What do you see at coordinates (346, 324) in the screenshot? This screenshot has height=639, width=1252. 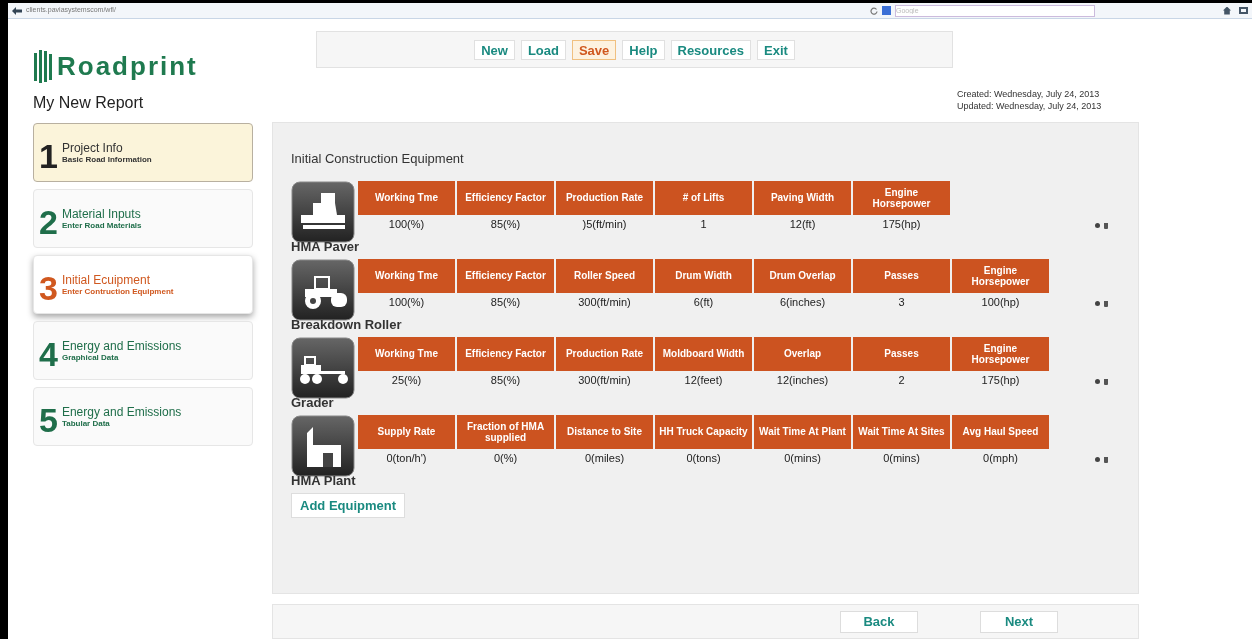 I see `equipment-name: Breakdown Roller` at bounding box center [346, 324].